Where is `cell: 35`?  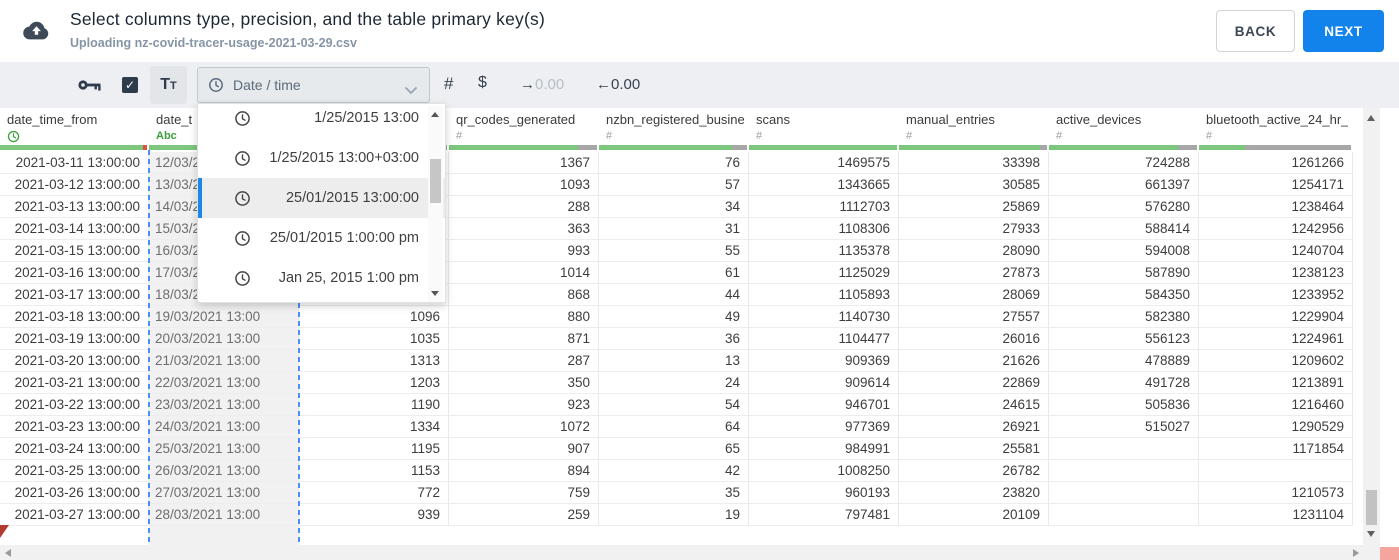
cell: 35 is located at coordinates (674, 492).